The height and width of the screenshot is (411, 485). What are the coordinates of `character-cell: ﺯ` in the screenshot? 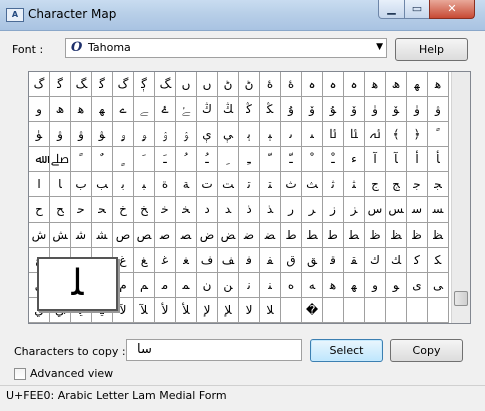 It's located at (333, 210).